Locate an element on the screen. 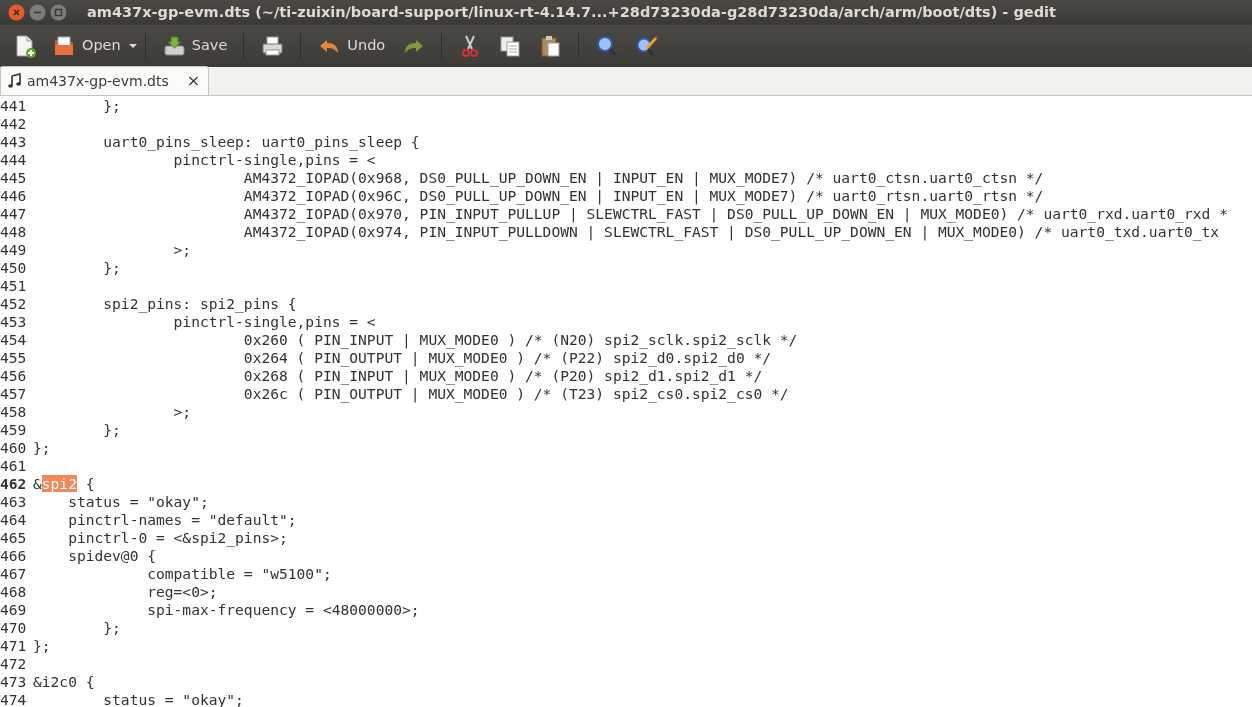 Image resolution: width=1252 pixels, height=707 pixels. code-line: spidev@0 { is located at coordinates (111, 556).